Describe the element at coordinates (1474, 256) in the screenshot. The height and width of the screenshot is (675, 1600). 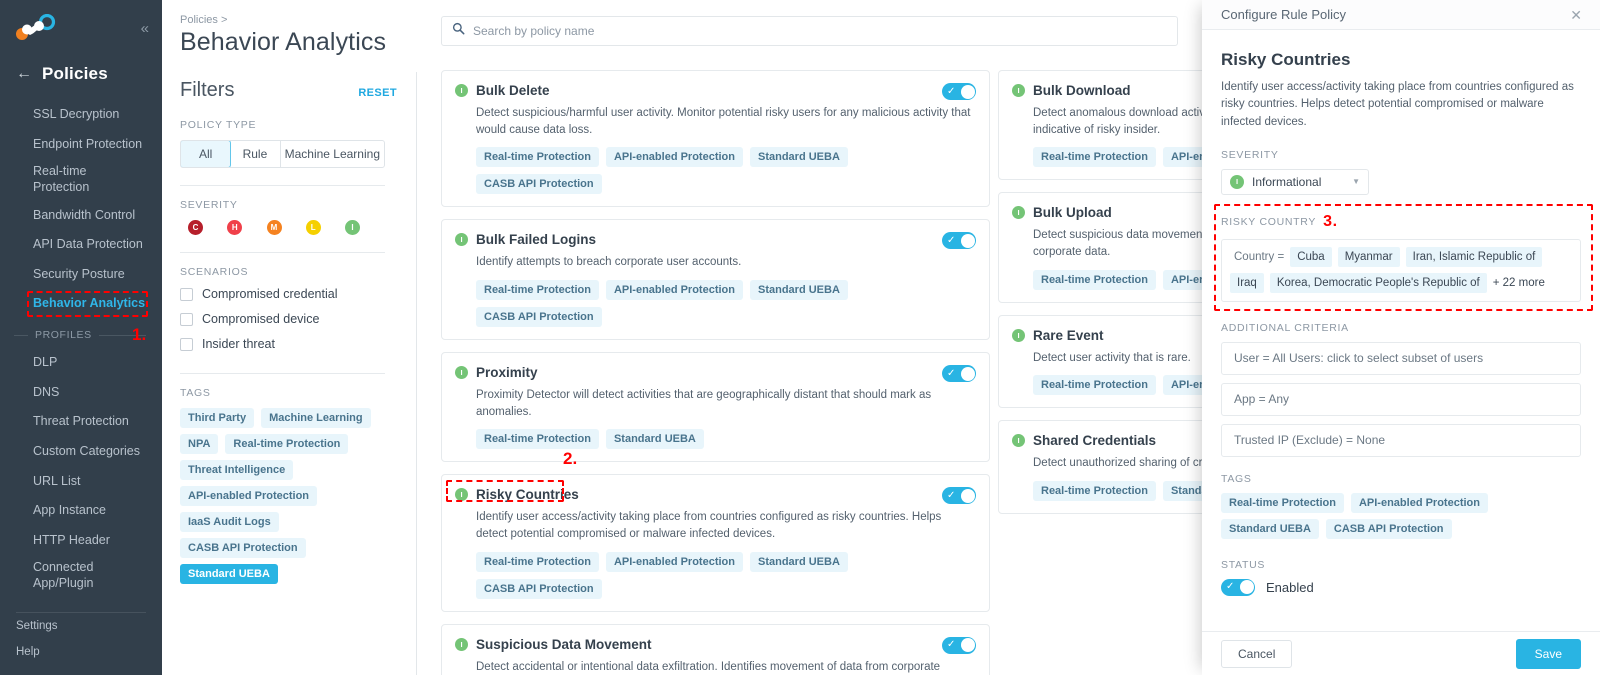
I see `country-chip: Iran, Islamic Republic of` at that location.